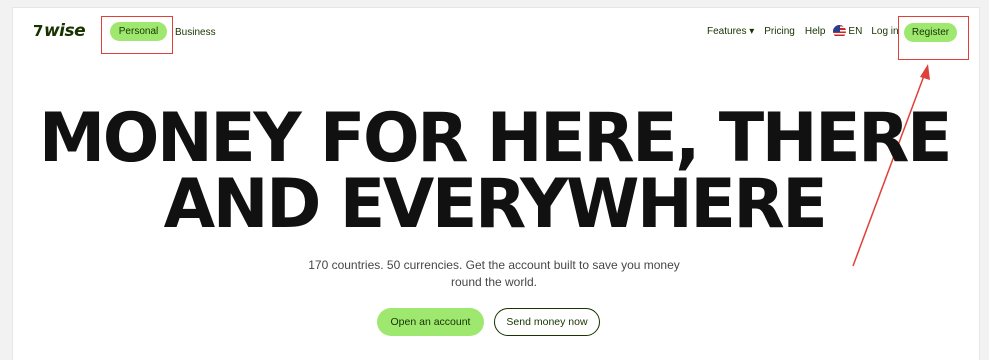  What do you see at coordinates (779, 31) in the screenshot?
I see `pricing-link: Pricing` at bounding box center [779, 31].